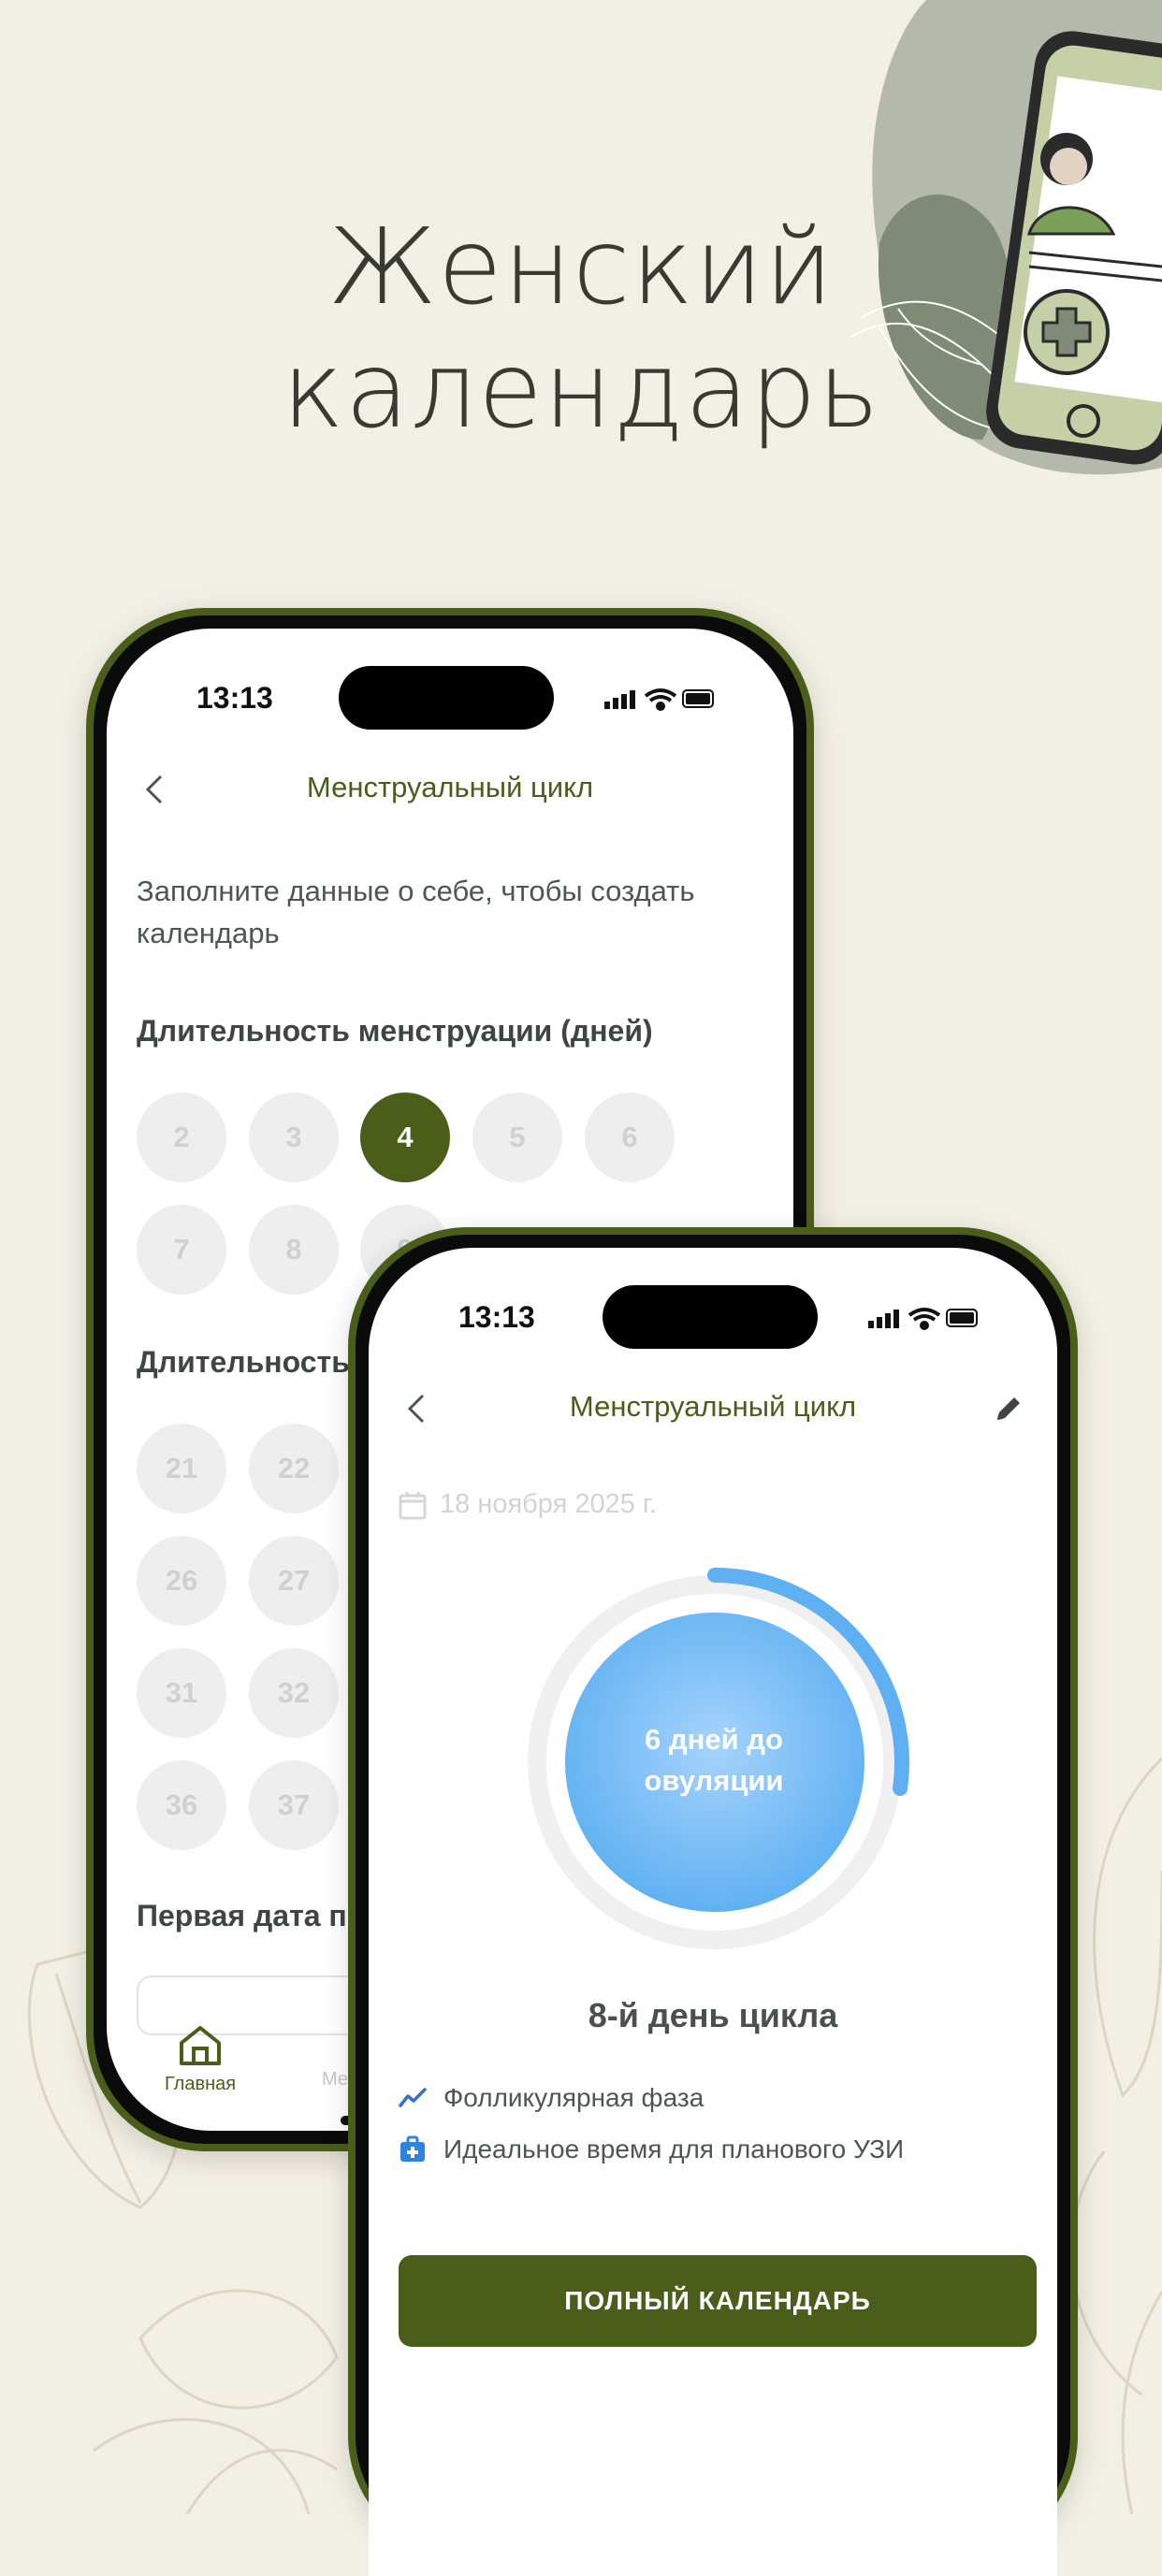  I want to click on cycle-chip: 21, so click(182, 1468).